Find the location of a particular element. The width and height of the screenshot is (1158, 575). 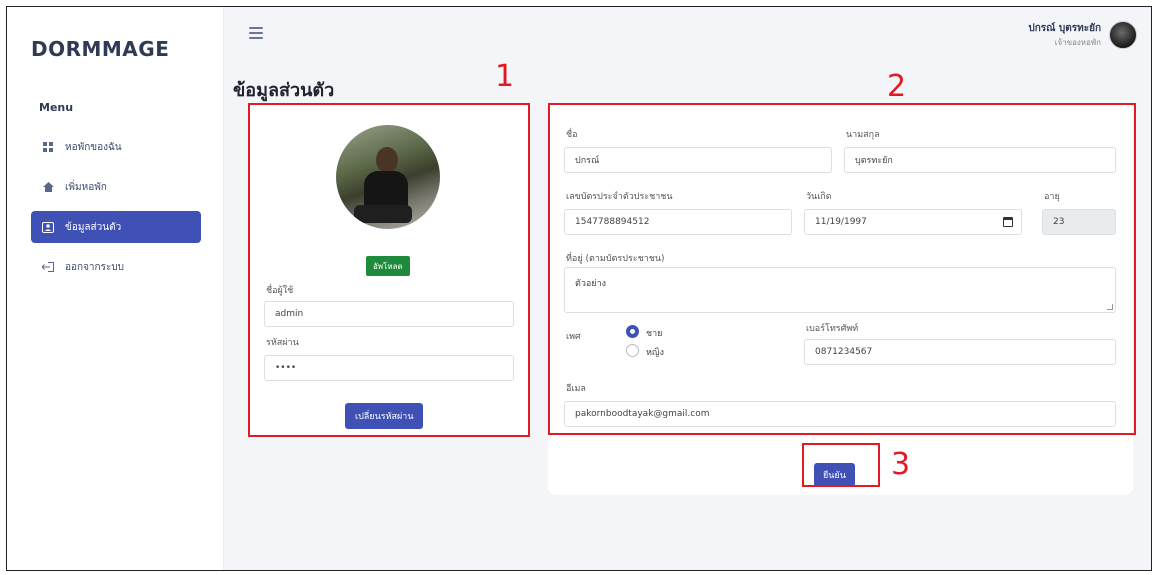

user-menu: ปกรณ์ บุตรทะยัก เจ้าของหอพัก is located at coordinates (1082, 35).